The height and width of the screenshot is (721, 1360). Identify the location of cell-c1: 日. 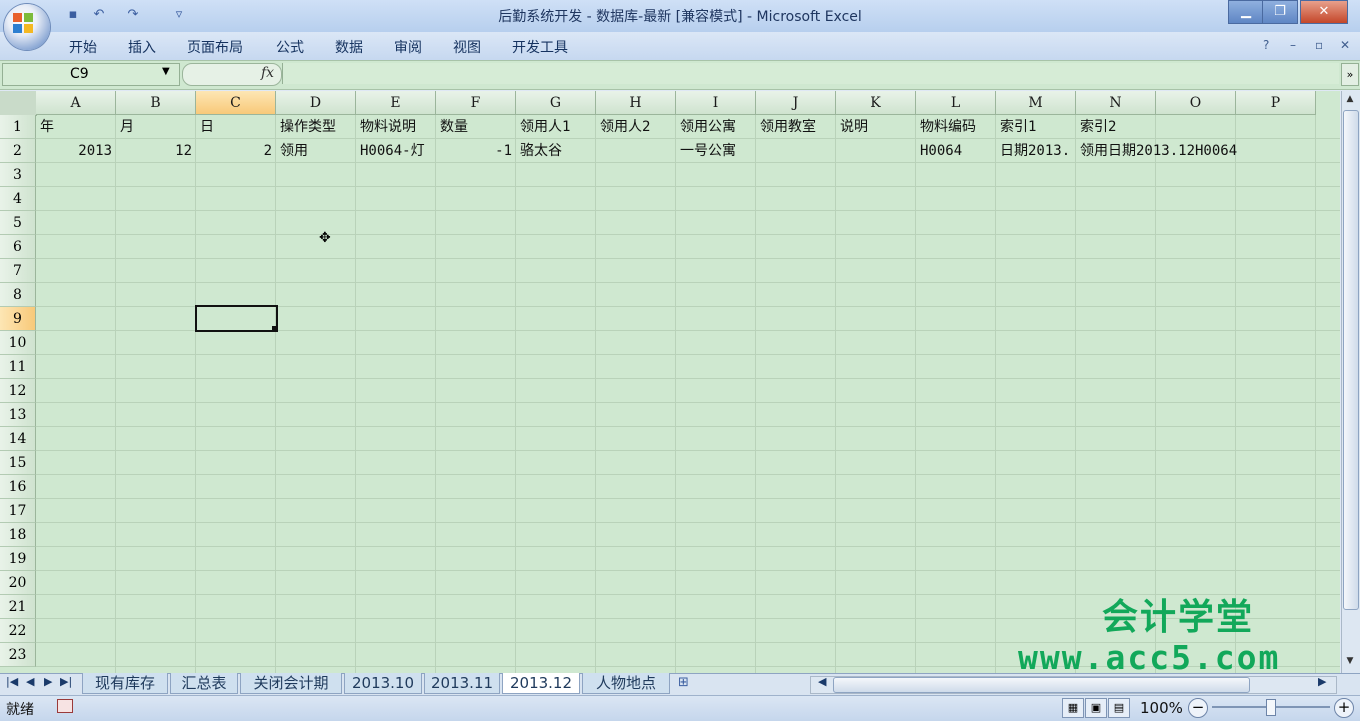
(237, 127).